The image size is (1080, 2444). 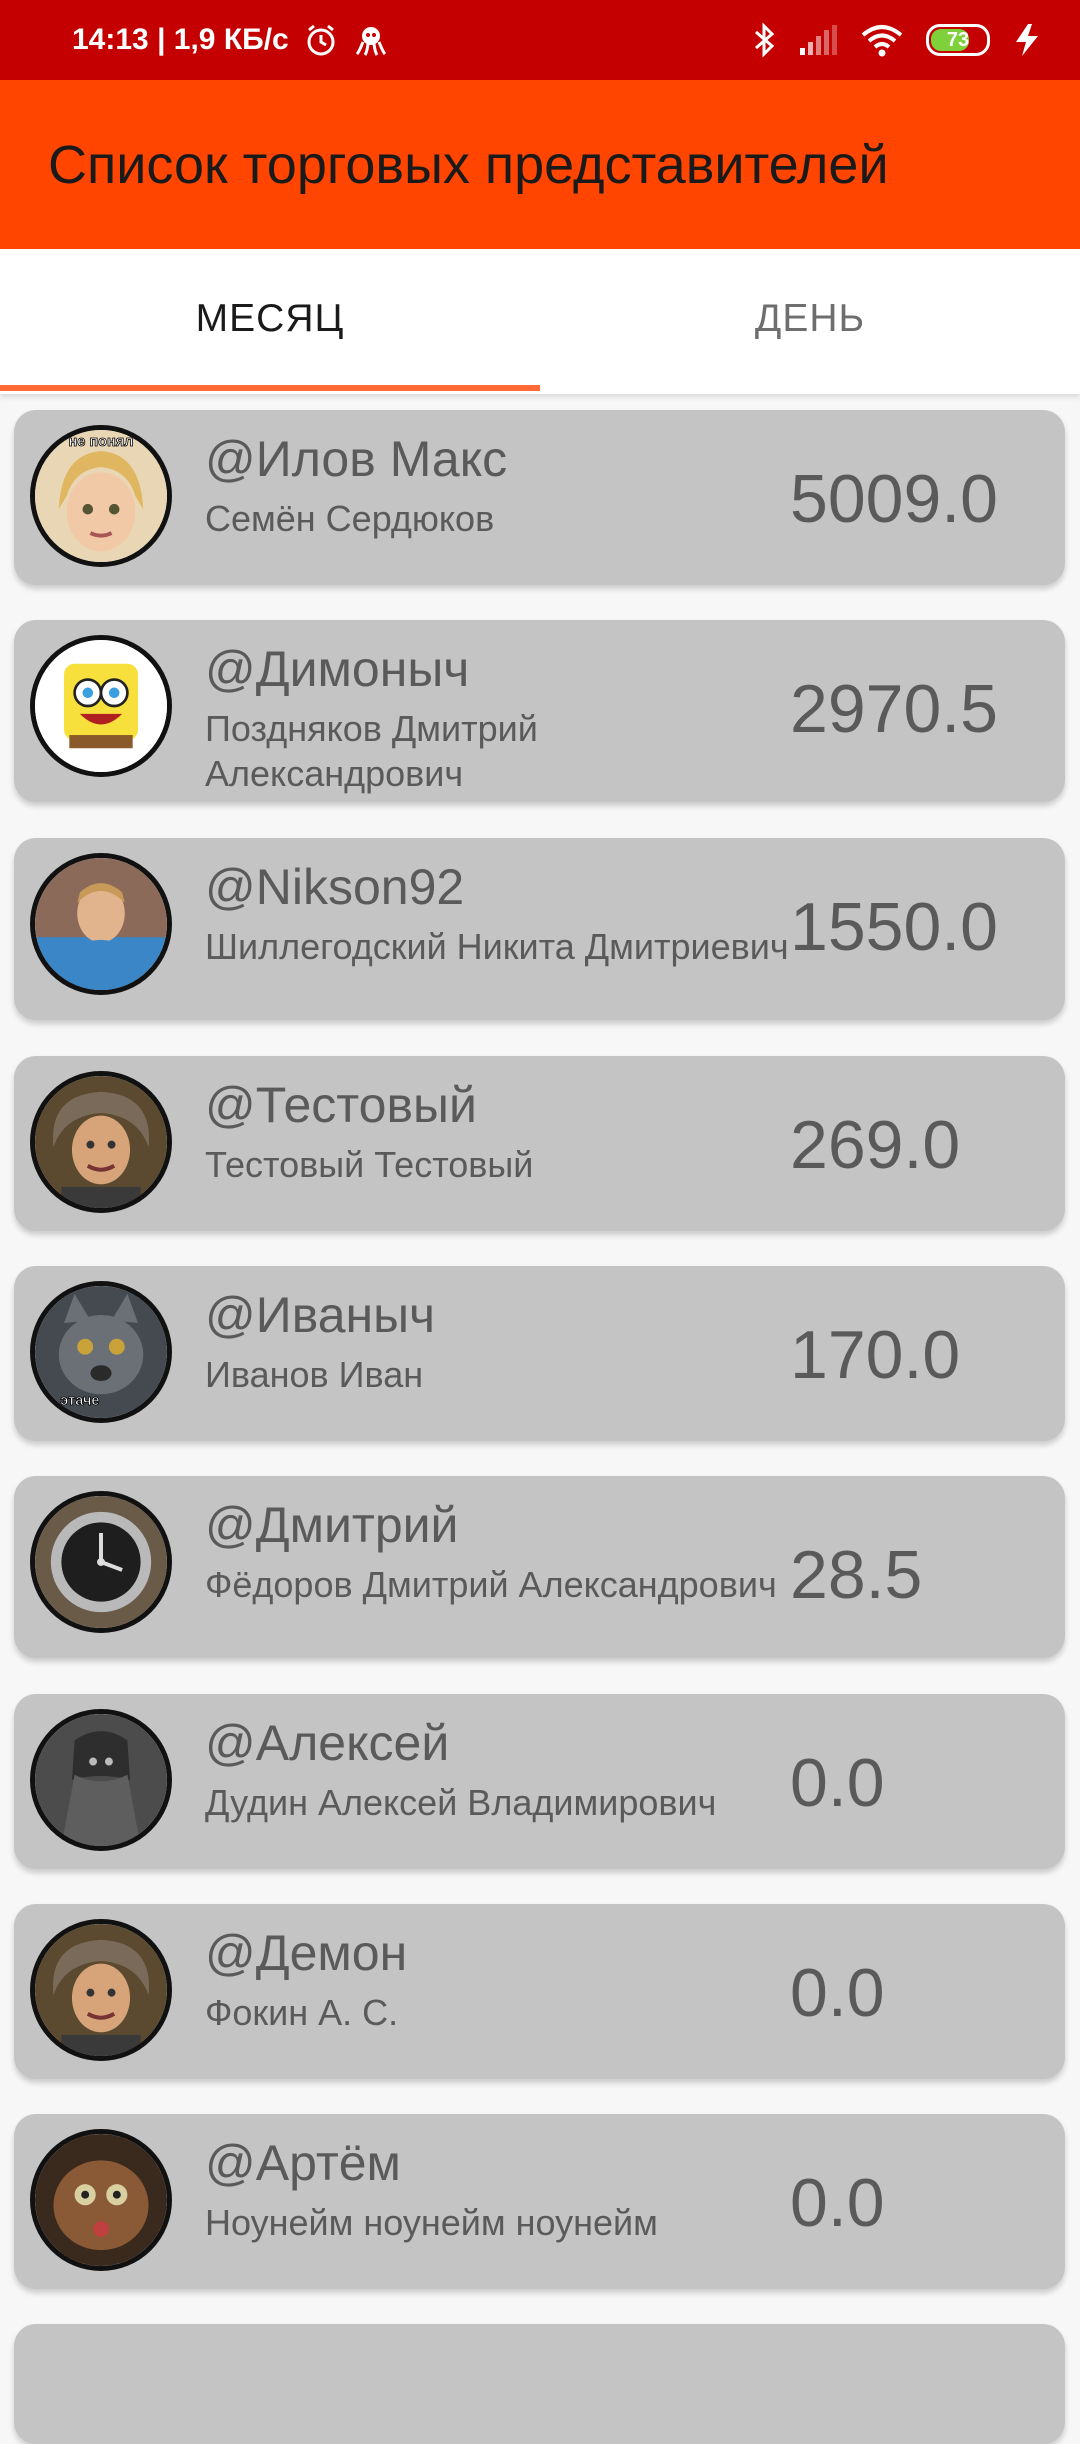 What do you see at coordinates (327, 1743) in the screenshot?
I see `rep-nickname: @Алексей` at bounding box center [327, 1743].